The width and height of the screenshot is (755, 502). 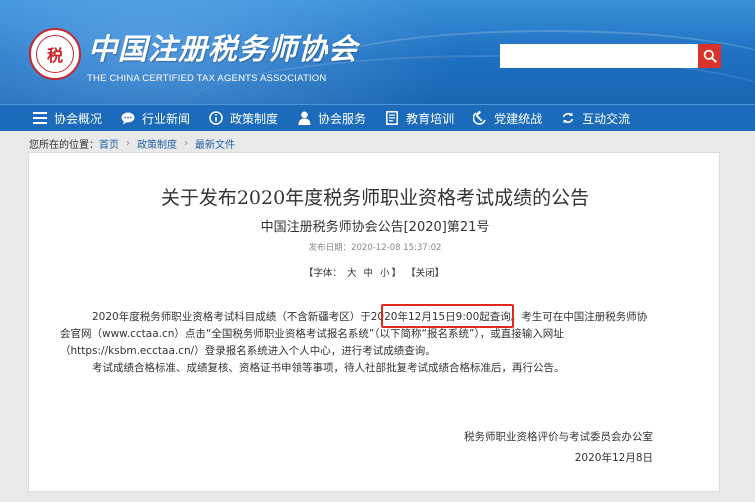 I want to click on nav-item-news: 行业新闻, so click(x=155, y=118).